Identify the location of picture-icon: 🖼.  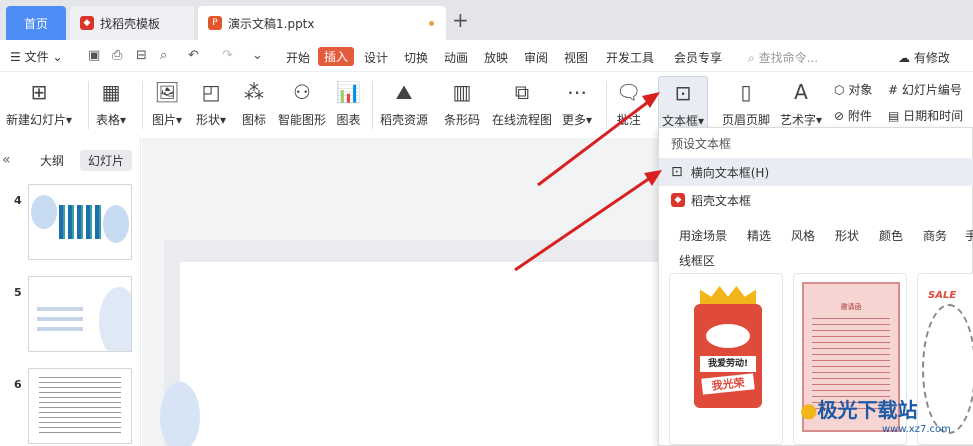
(167, 92).